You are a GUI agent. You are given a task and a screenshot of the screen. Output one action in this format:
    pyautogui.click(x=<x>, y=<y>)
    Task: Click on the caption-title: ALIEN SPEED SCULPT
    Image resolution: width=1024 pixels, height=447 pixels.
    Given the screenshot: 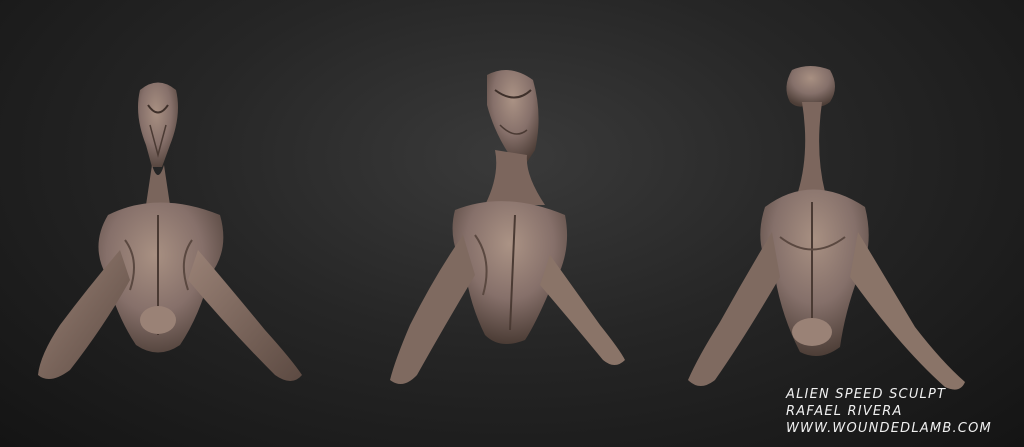 What is the action you would take?
    pyautogui.click(x=866, y=394)
    